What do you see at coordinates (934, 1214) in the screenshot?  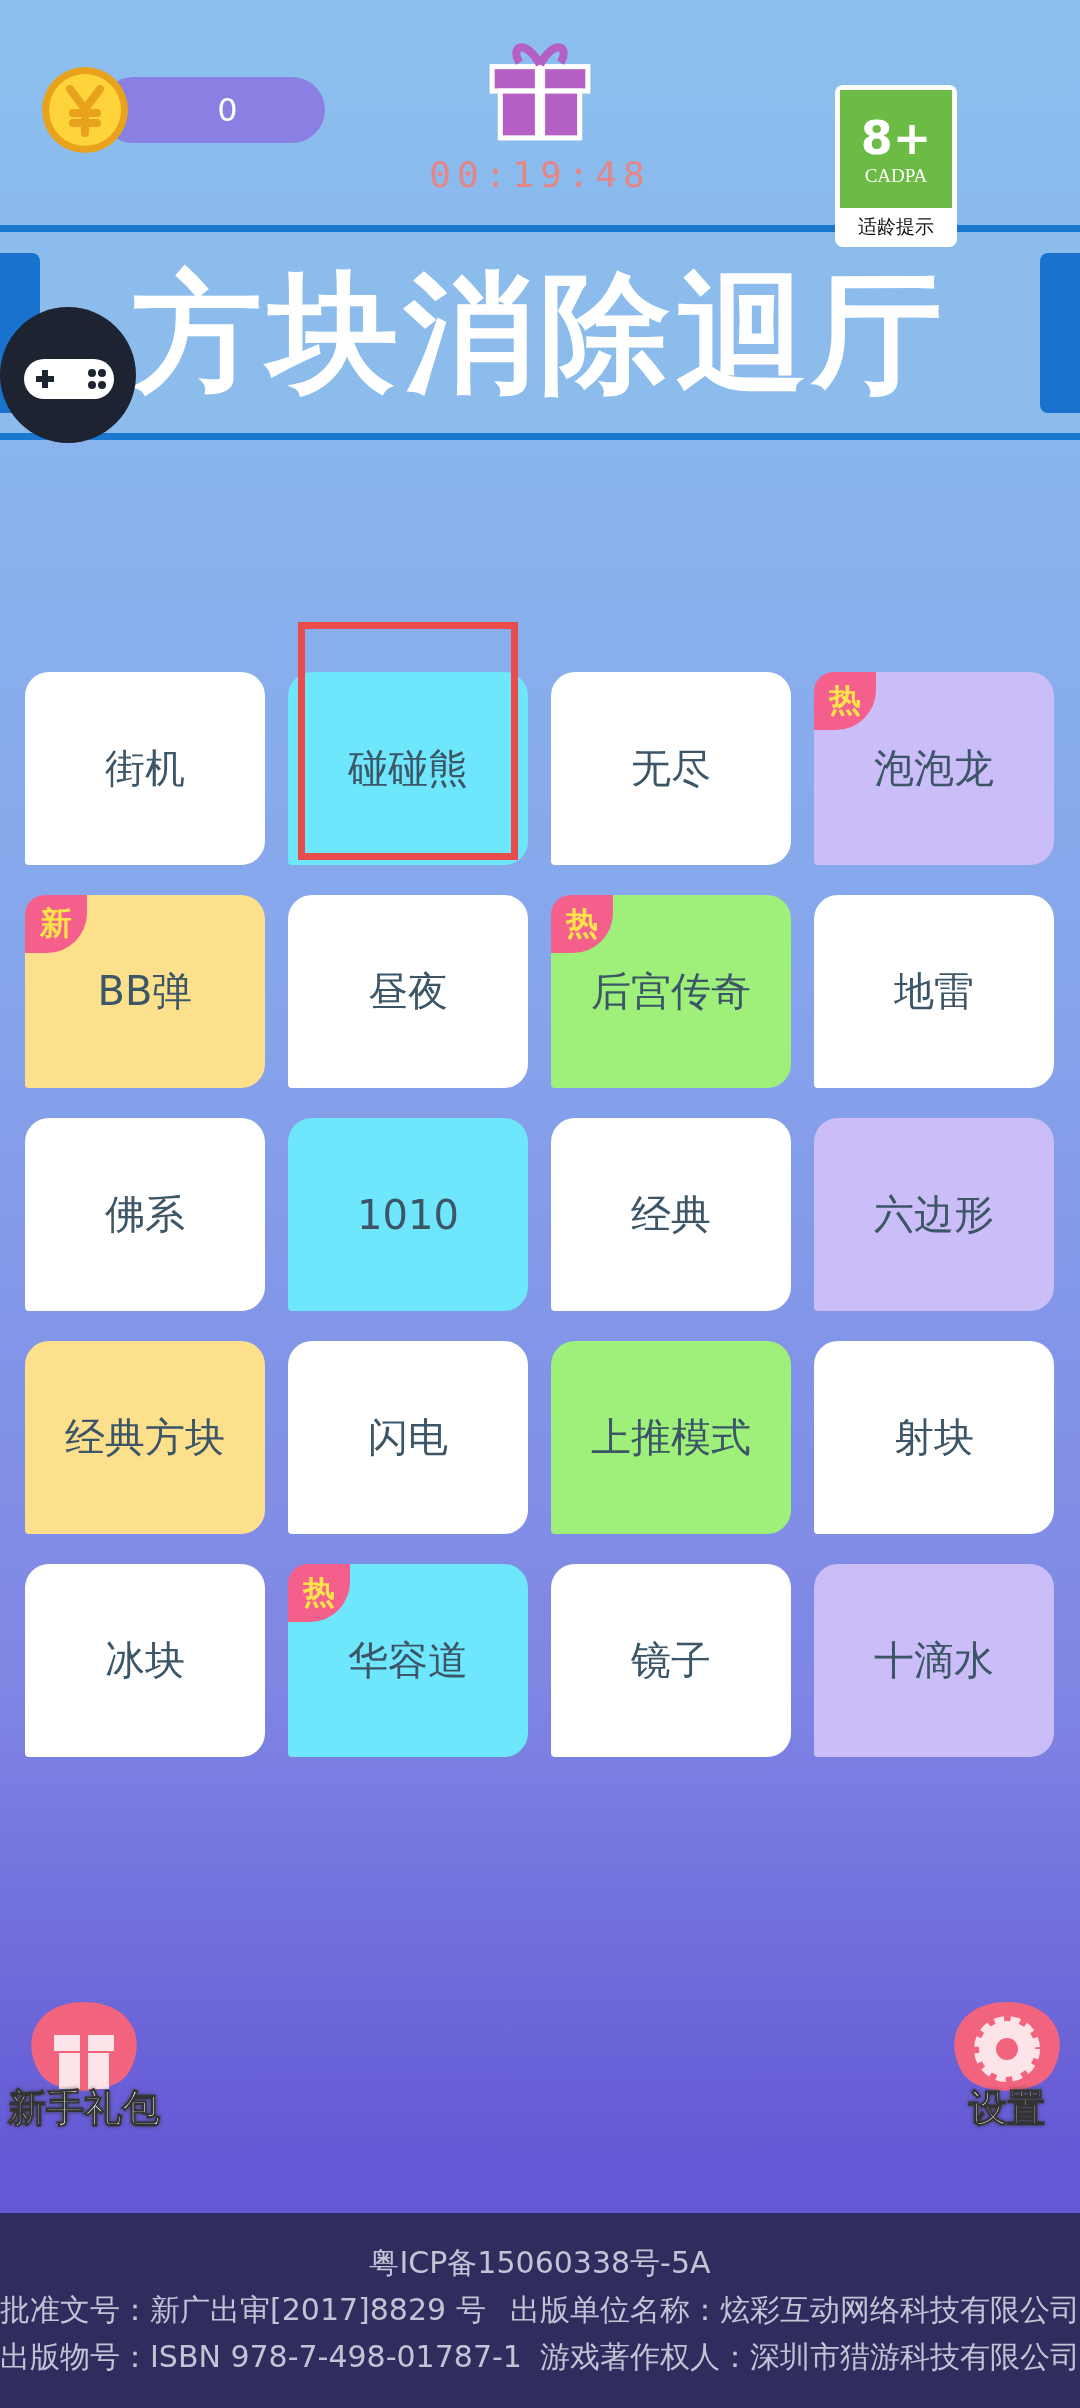 I see `mode-tile: 六边形` at bounding box center [934, 1214].